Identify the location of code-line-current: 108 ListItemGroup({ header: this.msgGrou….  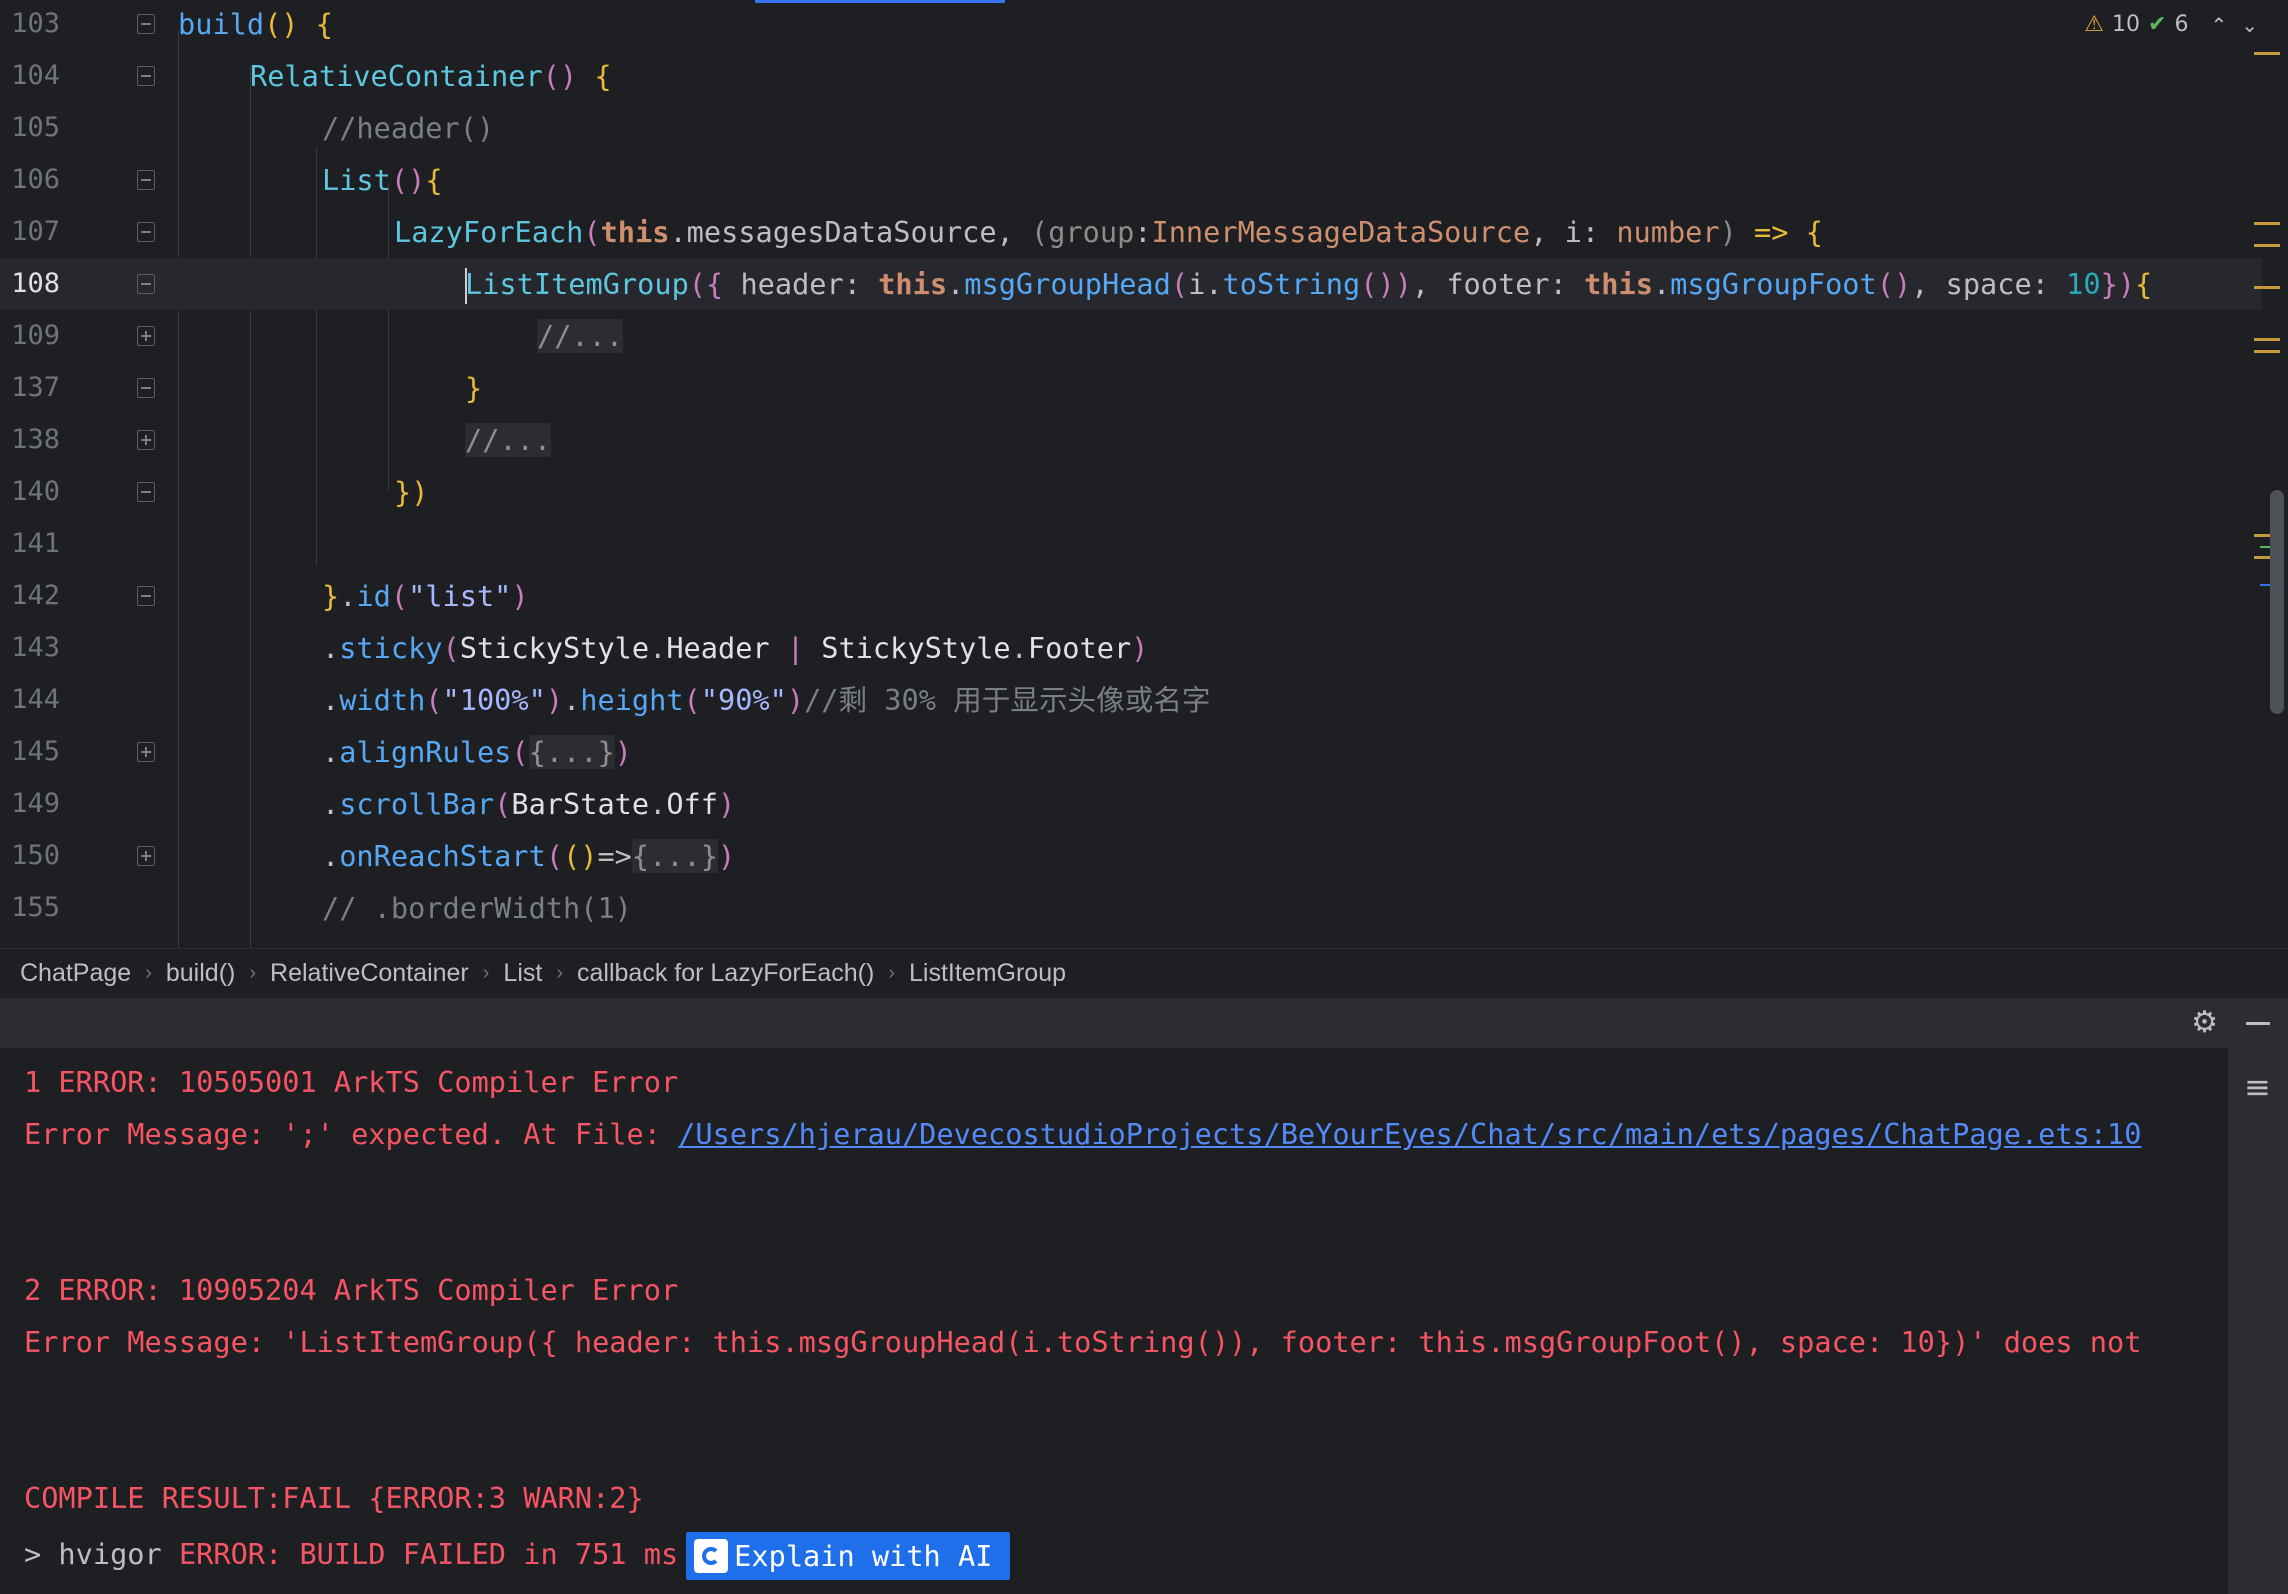
(1131, 284).